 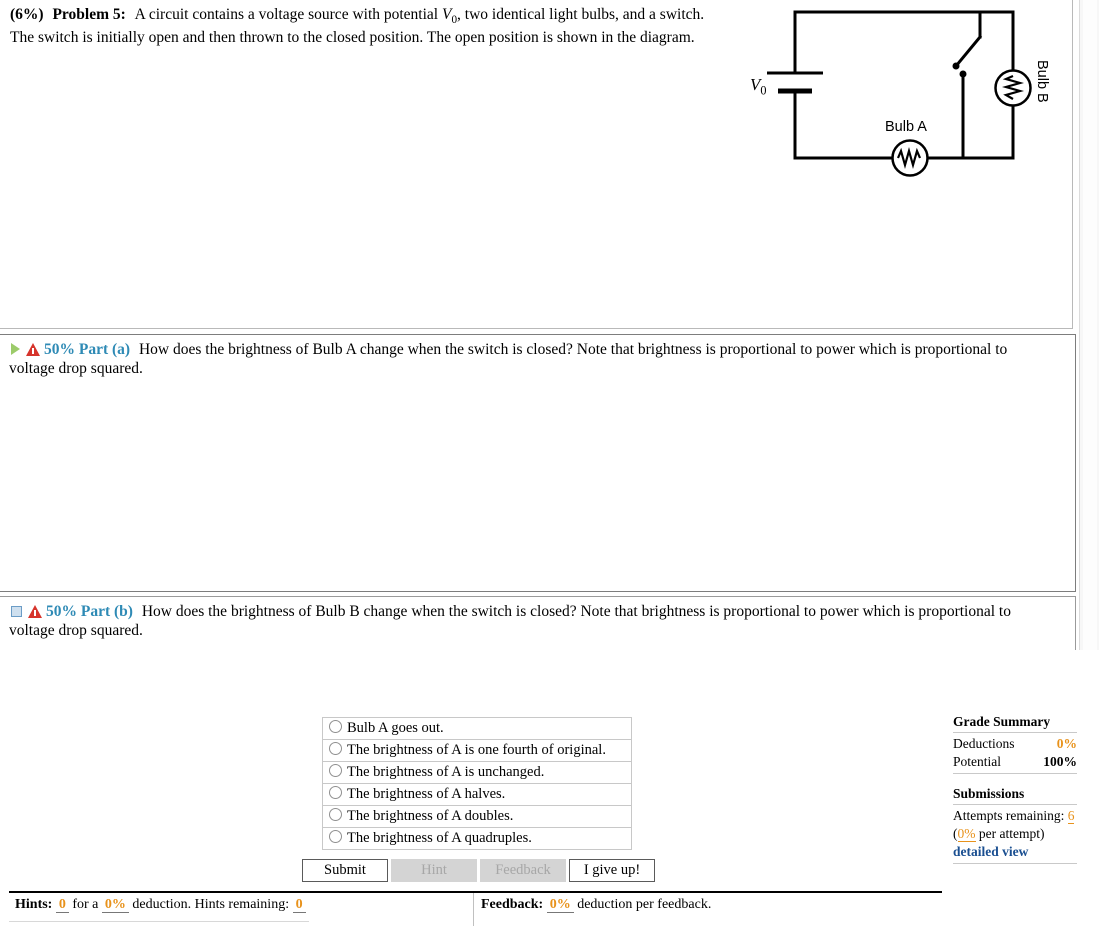 I want to click on feedback-label: Feedback:, so click(x=512, y=904).